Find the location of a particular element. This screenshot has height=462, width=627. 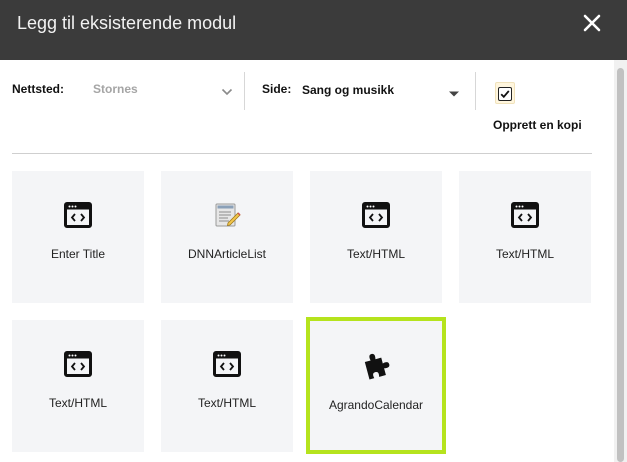

scrollbar is located at coordinates (620, 261).